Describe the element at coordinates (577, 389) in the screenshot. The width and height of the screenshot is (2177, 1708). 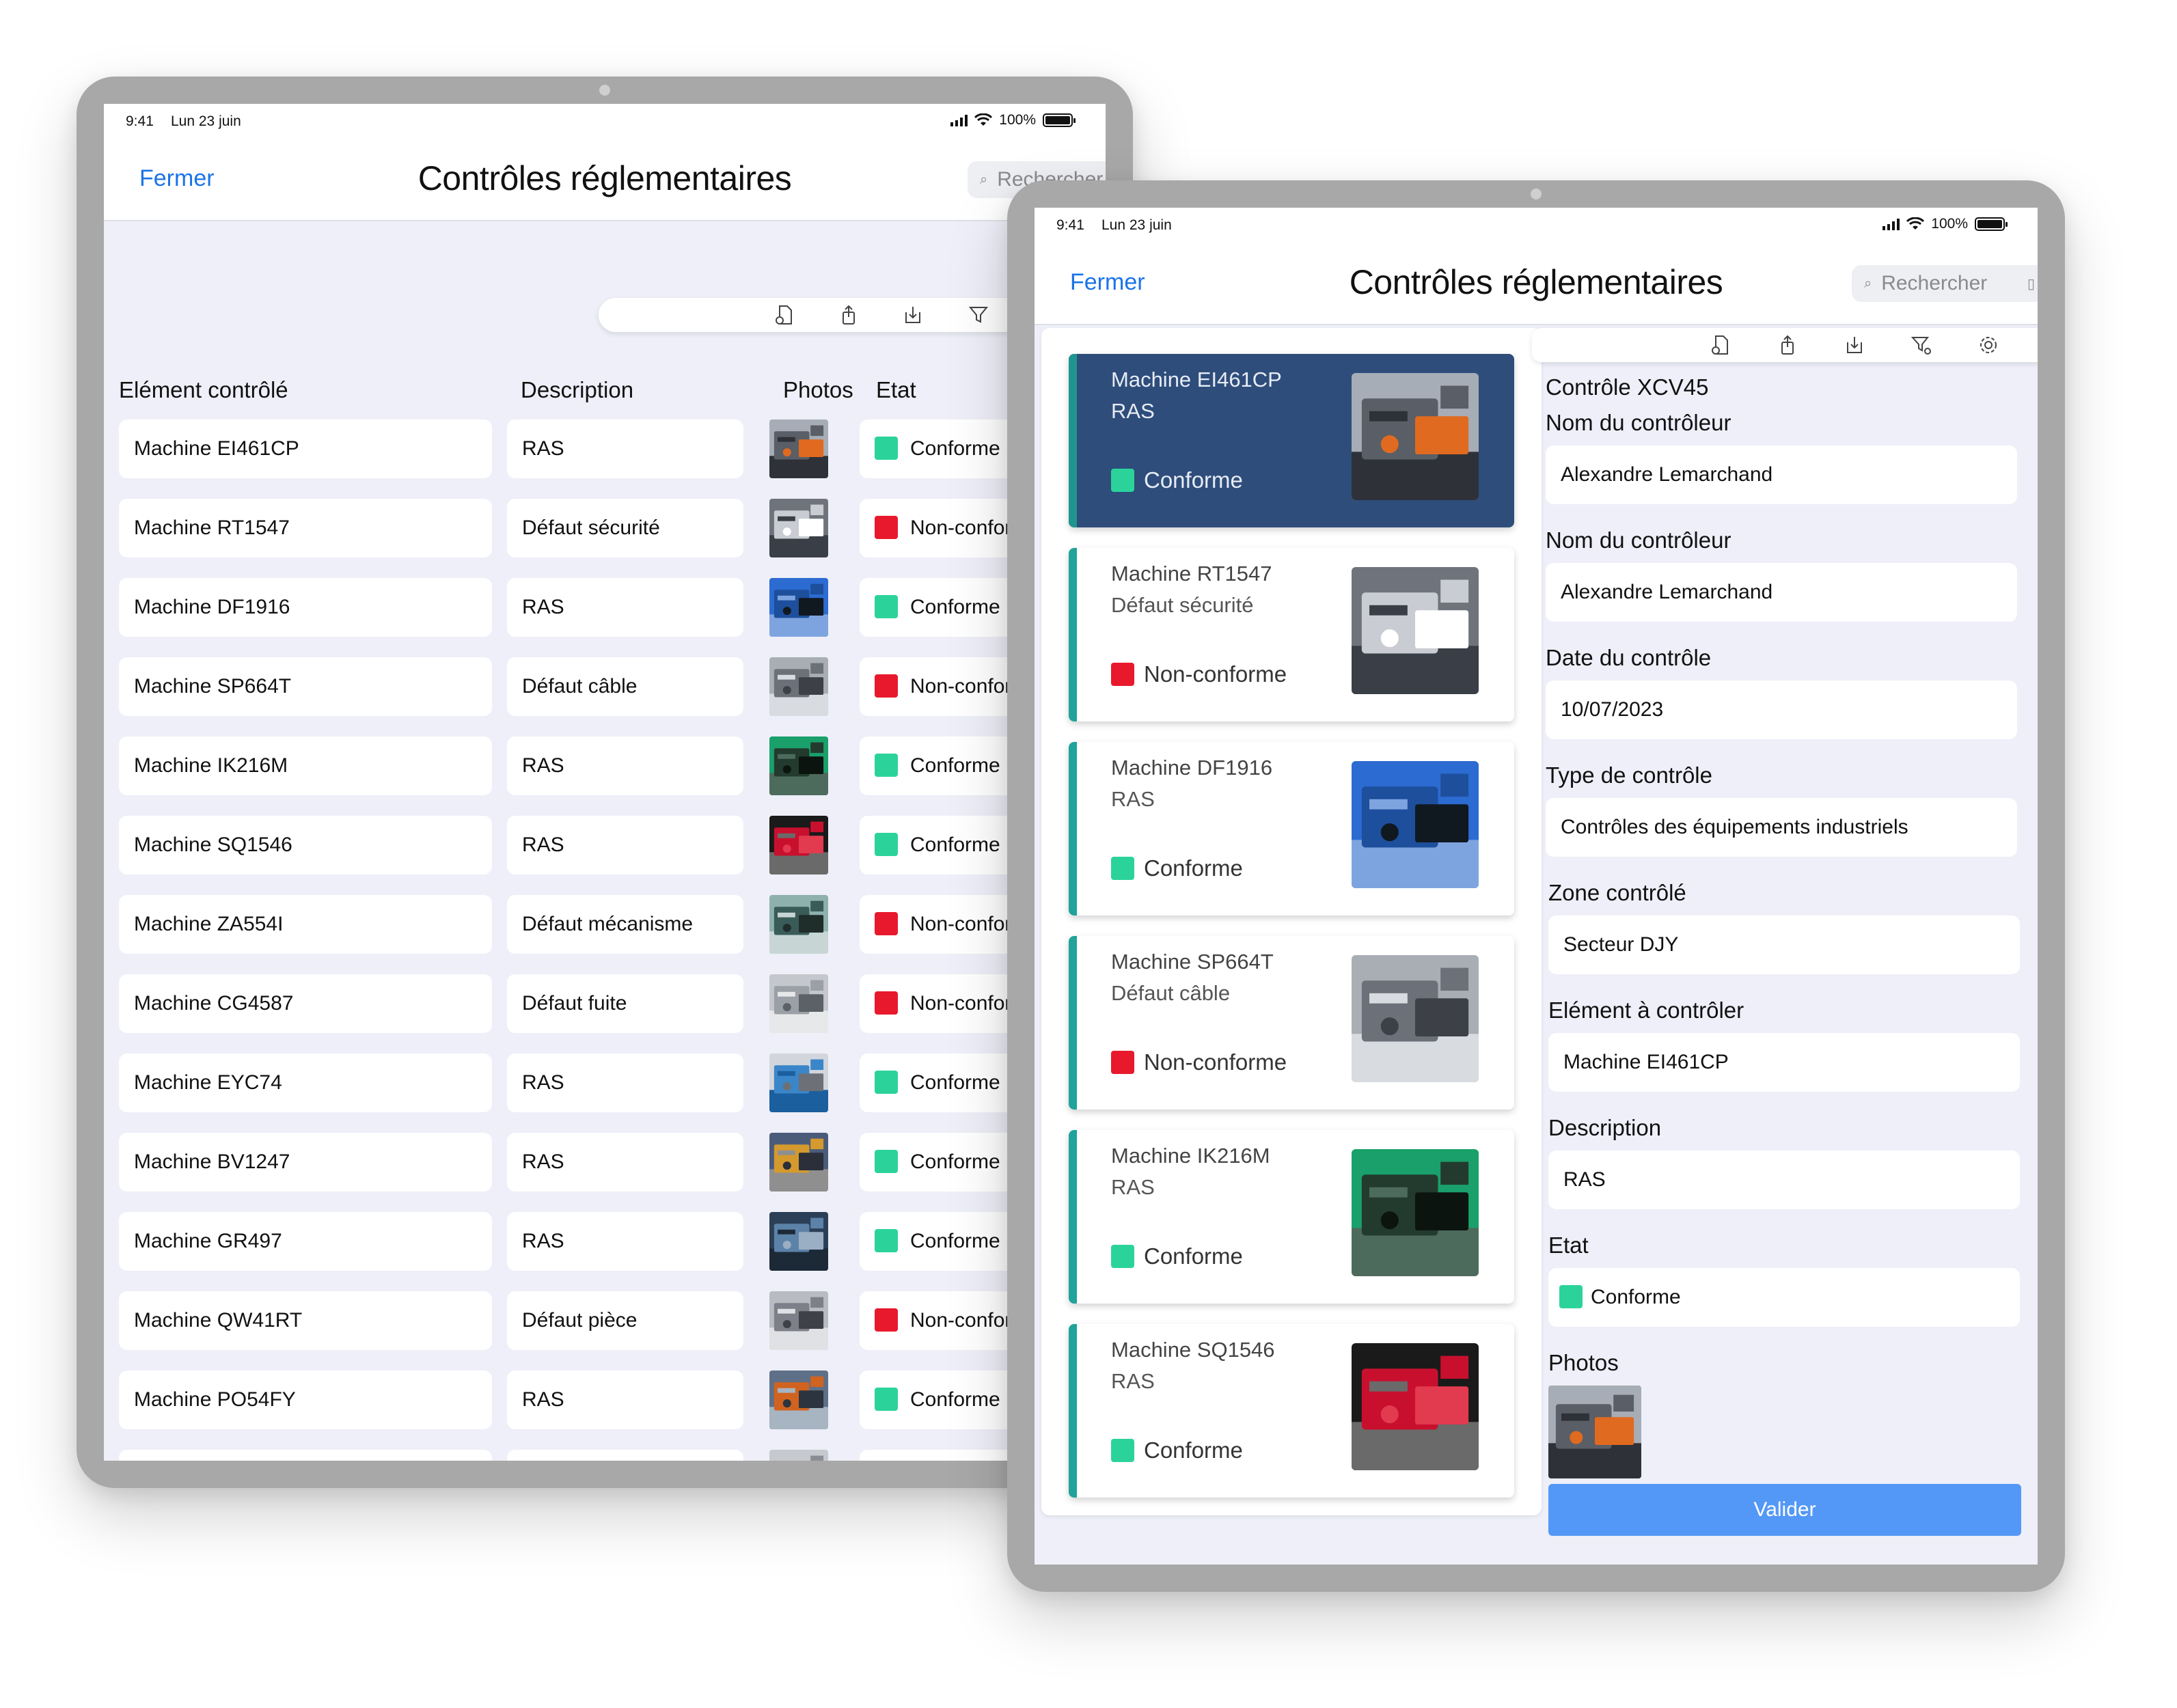
I see `column-header-description: Description` at that location.